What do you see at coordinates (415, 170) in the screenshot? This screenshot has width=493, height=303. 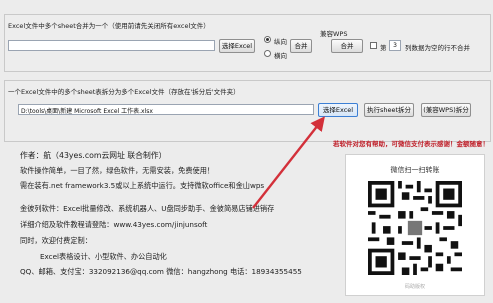 I see `qr-title: 微信扫一扫转账` at bounding box center [415, 170].